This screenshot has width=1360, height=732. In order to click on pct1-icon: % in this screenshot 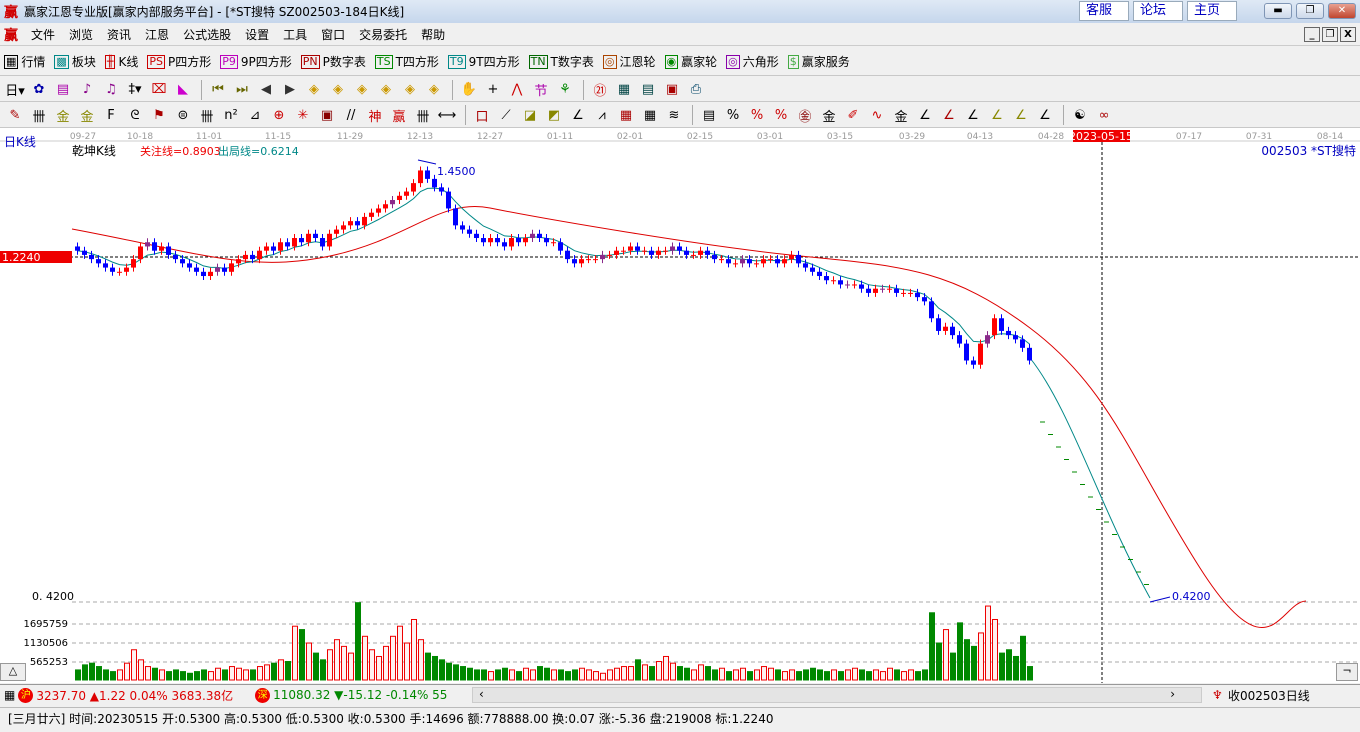, I will do `click(733, 115)`.